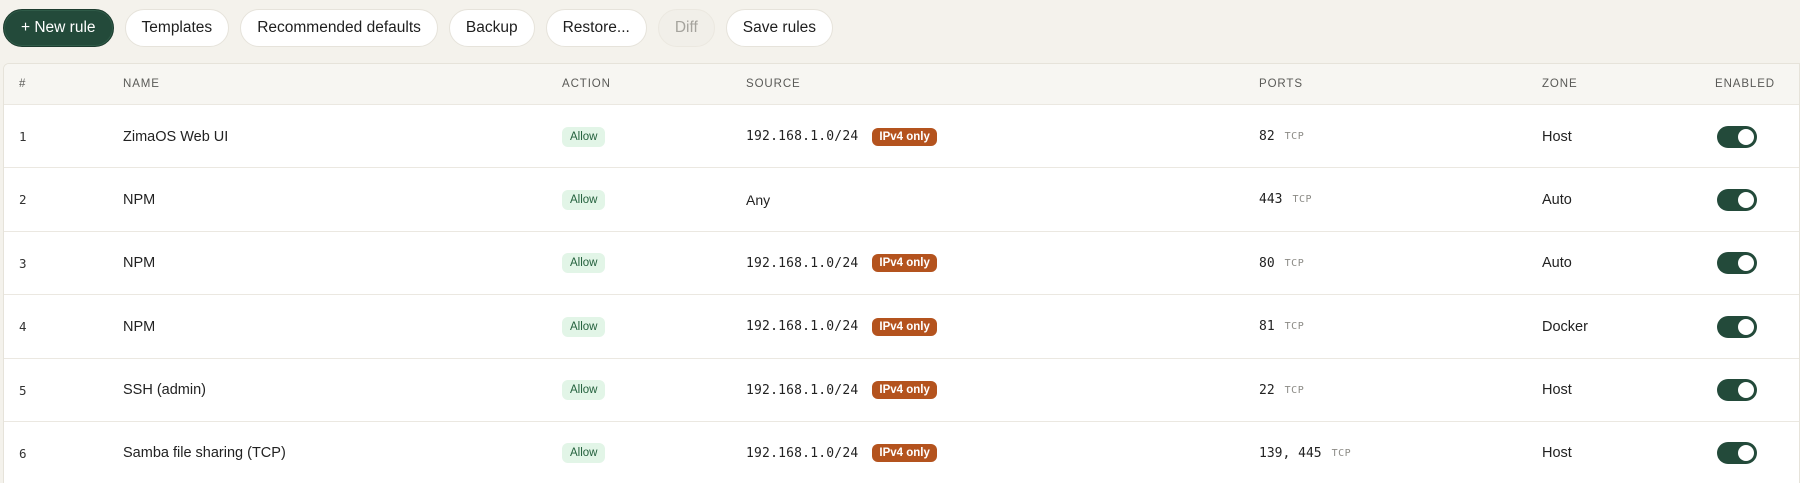 This screenshot has height=483, width=1800. Describe the element at coordinates (175, 136) in the screenshot. I see `rule-name: ZimaOS Web UI` at that location.